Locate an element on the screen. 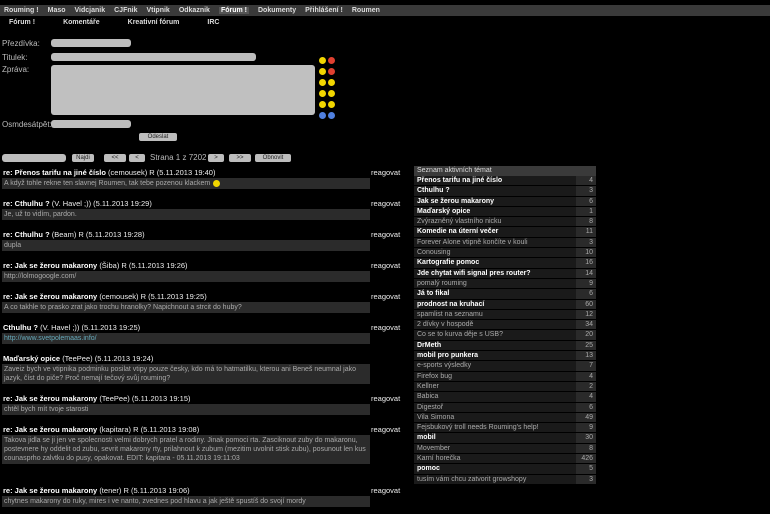  topic-row: mobil 30 is located at coordinates (505, 438).